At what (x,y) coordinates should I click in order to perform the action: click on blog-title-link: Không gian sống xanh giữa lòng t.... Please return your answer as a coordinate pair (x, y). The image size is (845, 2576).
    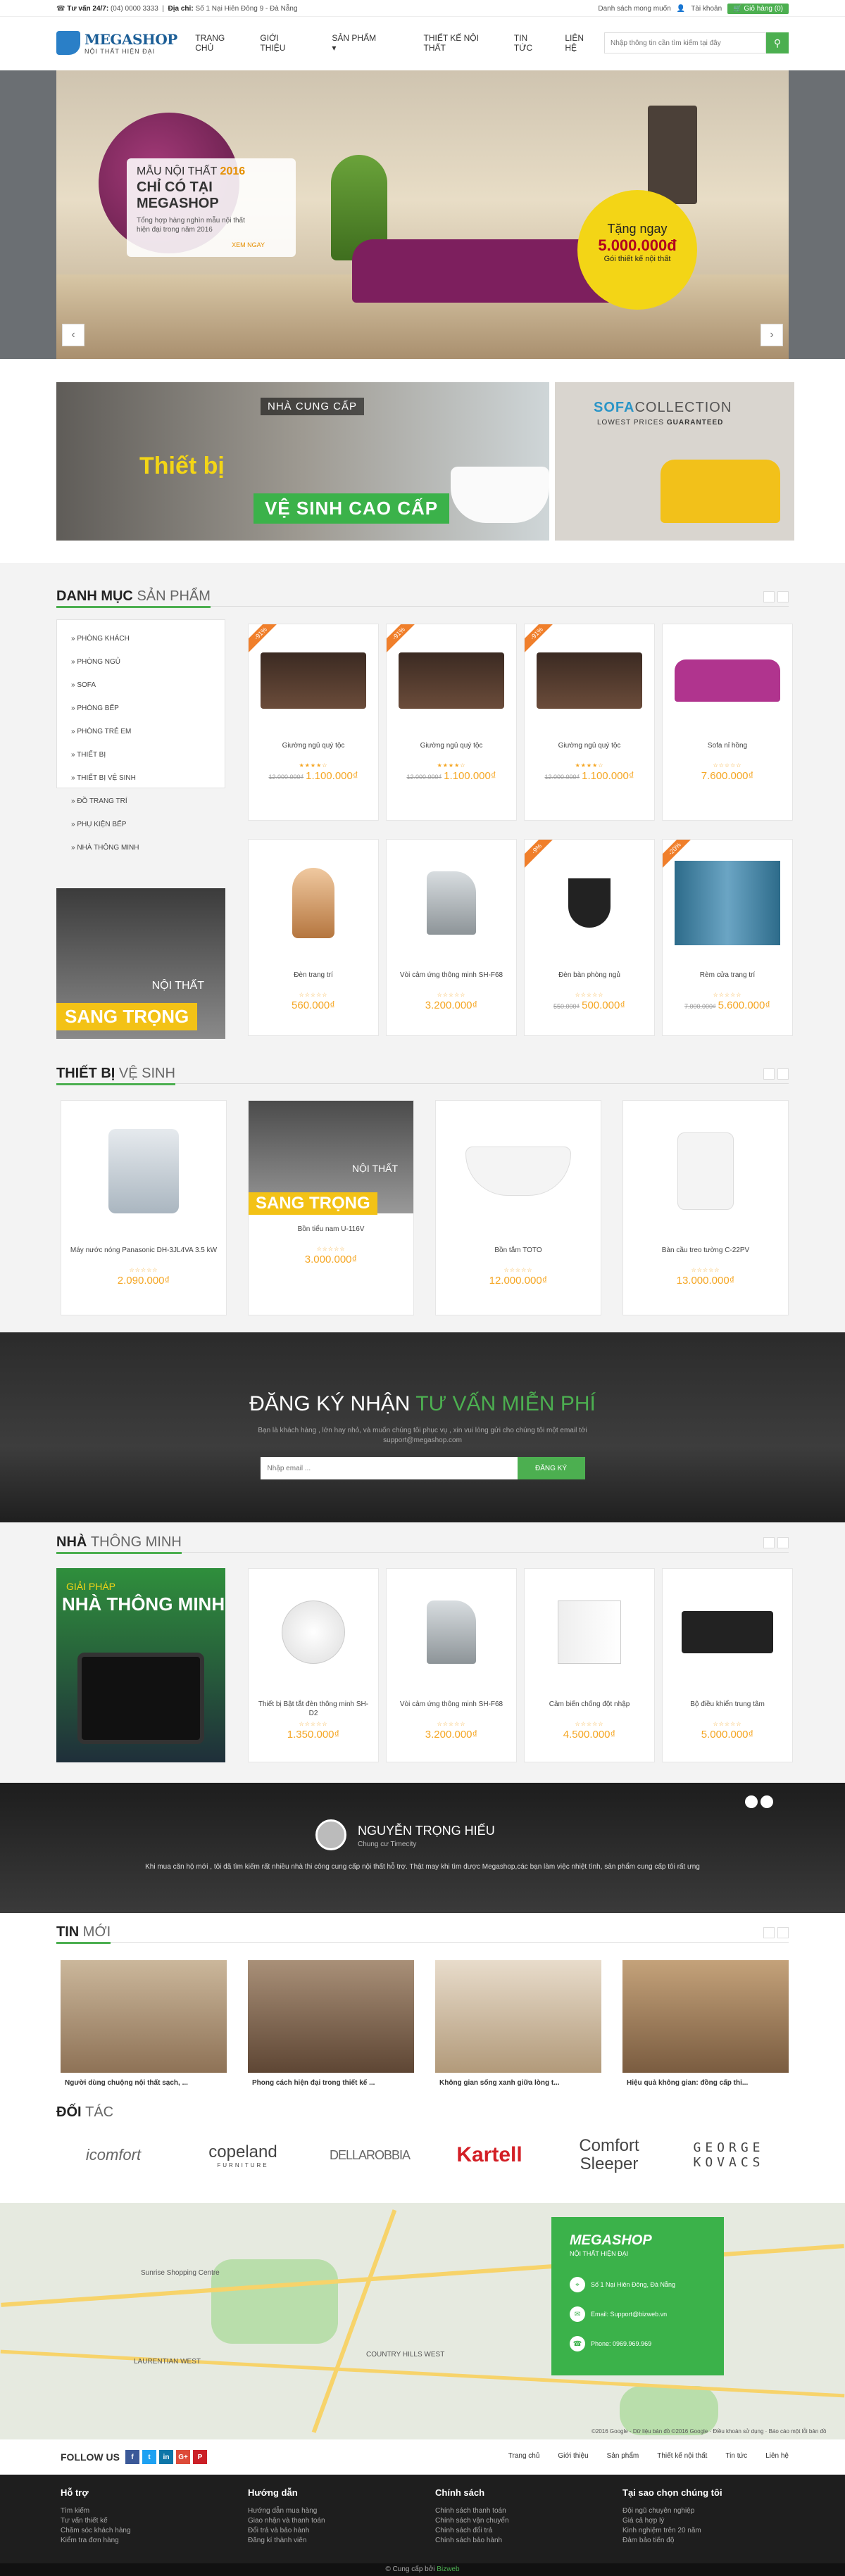
    Looking at the image, I should click on (518, 2083).